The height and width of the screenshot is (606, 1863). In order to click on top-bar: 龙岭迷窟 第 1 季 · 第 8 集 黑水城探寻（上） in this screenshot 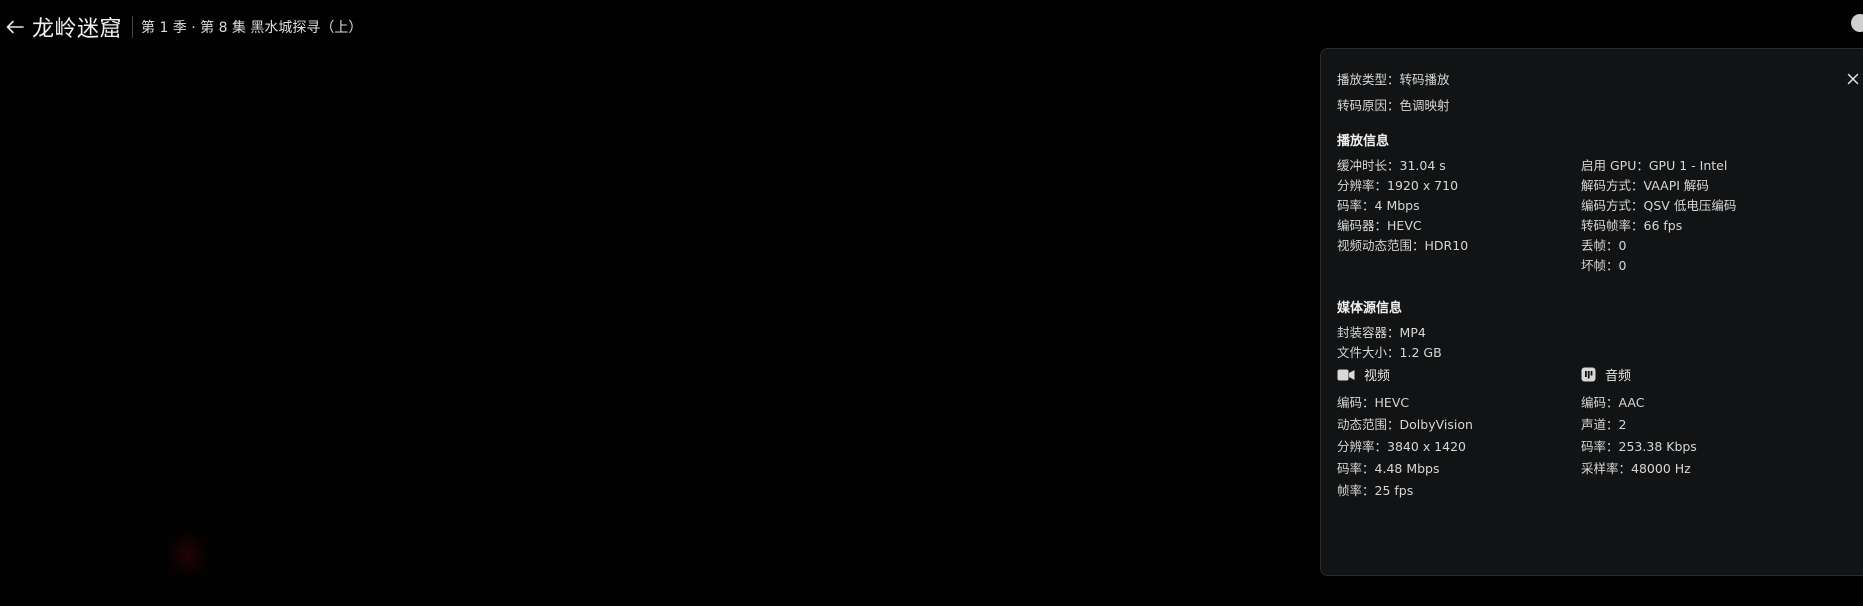, I will do `click(181, 27)`.